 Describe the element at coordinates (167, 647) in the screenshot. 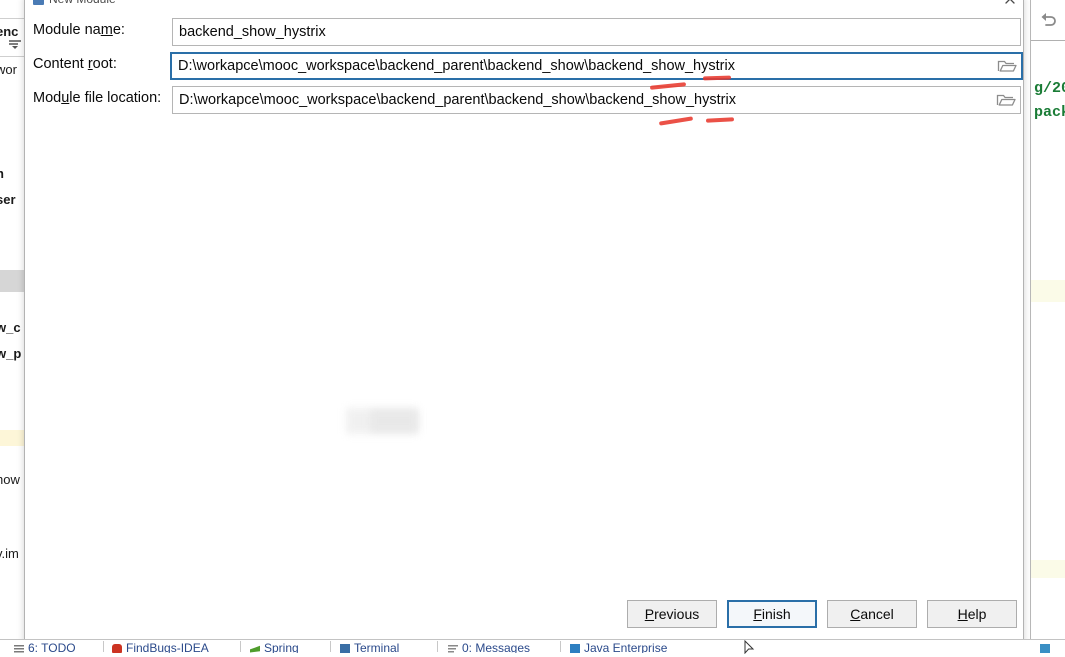

I see `status-label: FindBugs-IDEA` at that location.